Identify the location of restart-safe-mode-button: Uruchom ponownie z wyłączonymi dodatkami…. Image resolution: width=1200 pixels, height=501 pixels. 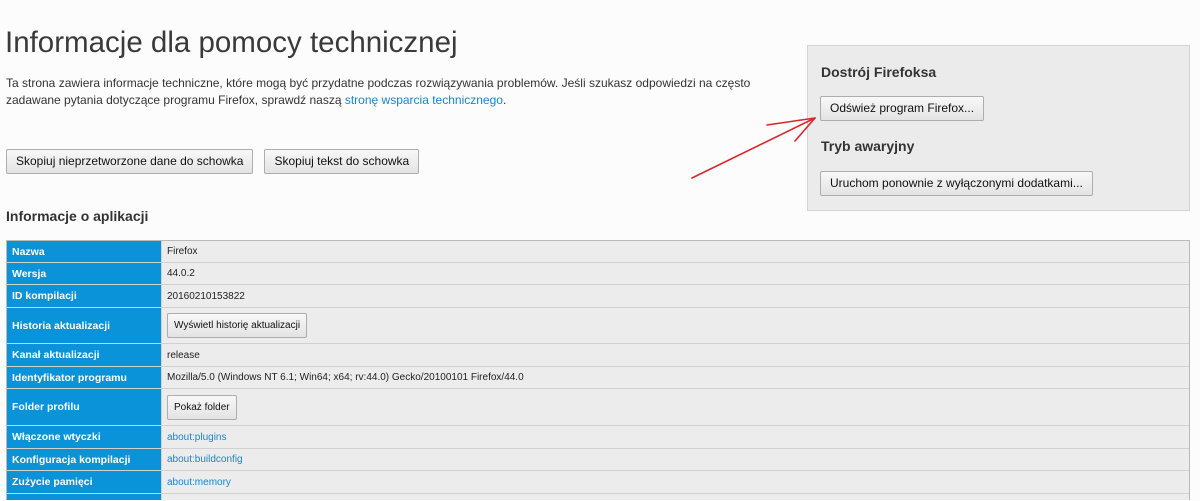
(956, 183).